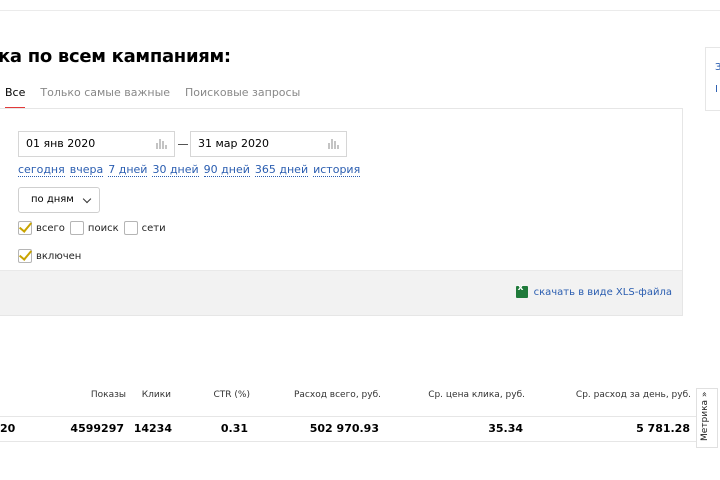 The width and height of the screenshot is (720, 480). Describe the element at coordinates (76, 228) in the screenshot. I see `checkbox-search` at that location.